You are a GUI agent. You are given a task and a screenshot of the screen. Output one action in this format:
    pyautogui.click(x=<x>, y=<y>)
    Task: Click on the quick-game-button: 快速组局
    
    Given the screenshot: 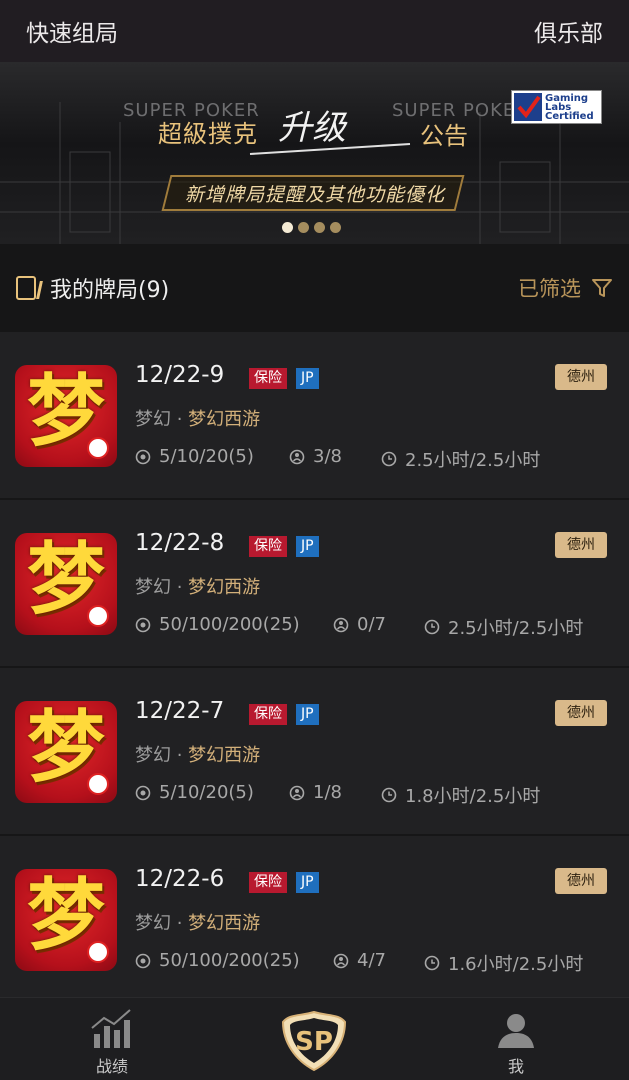 What is the action you would take?
    pyautogui.click(x=72, y=31)
    